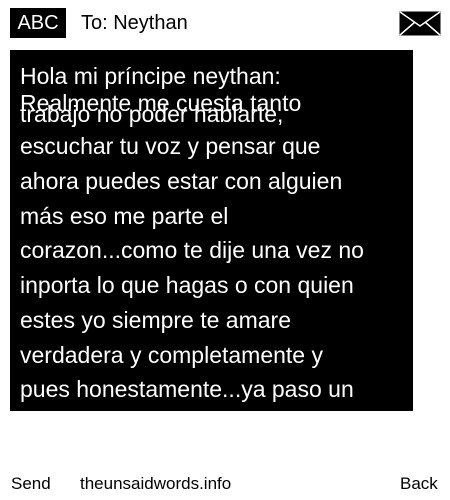 Image resolution: width=450 pixels, height=500 pixels. Describe the element at coordinates (181, 181) in the screenshot. I see `message-line: ahora puedes estar con alguien` at that location.